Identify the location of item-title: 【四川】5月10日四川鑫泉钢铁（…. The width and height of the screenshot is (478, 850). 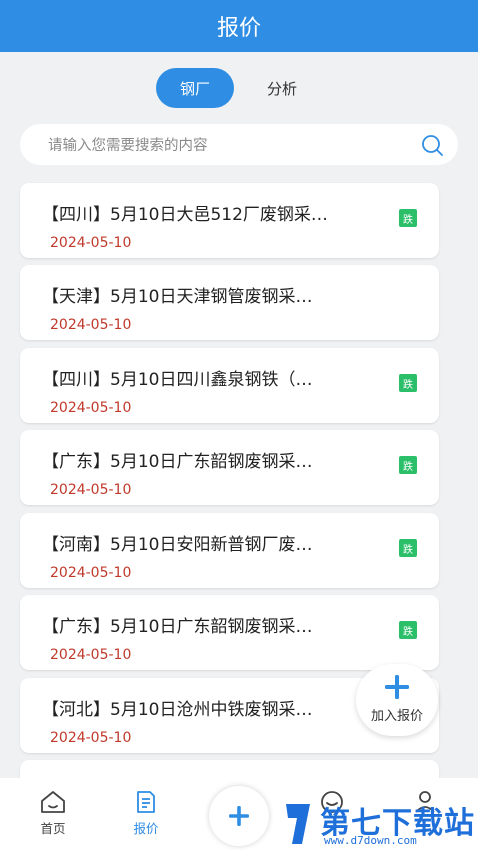
(177, 380).